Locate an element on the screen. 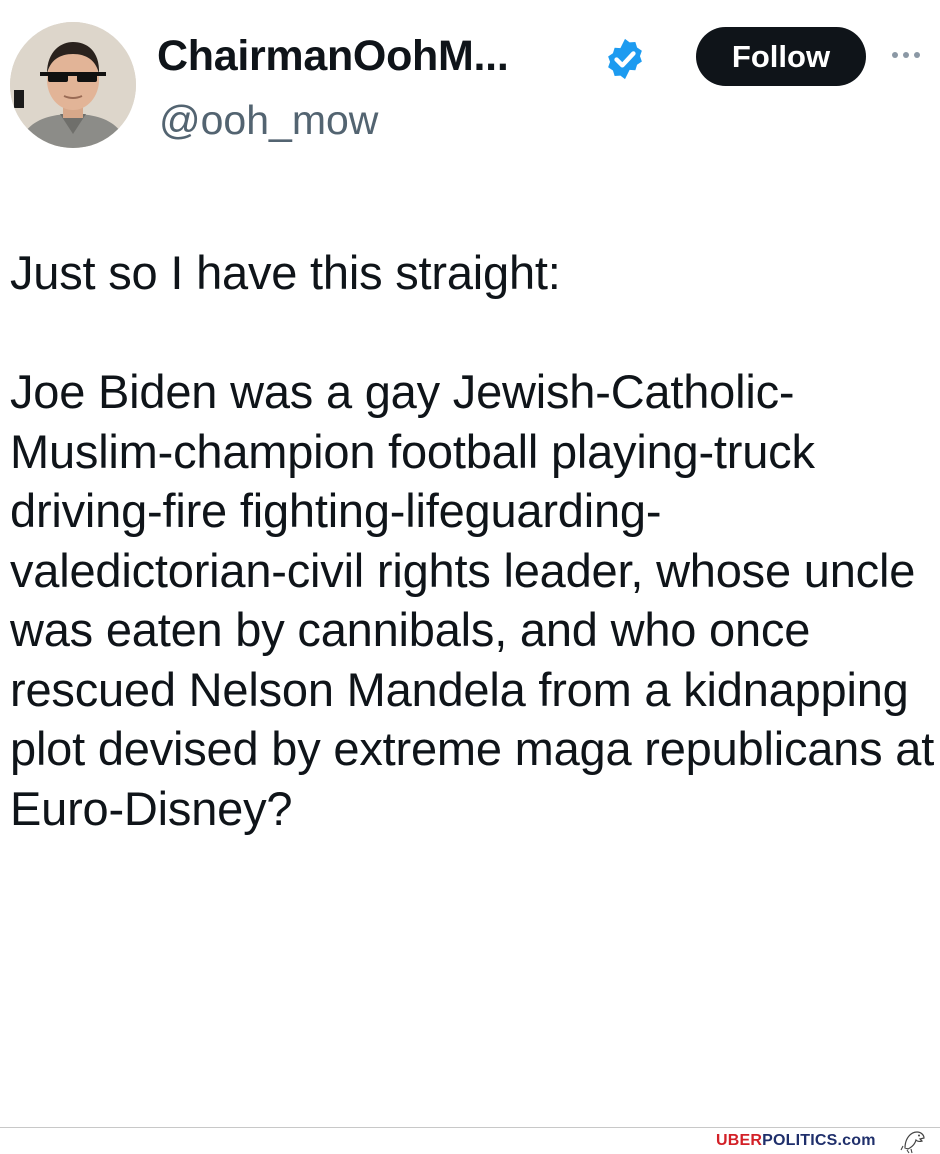 Image resolution: width=940 pixels, height=1154 pixels. follow-button: Follow is located at coordinates (781, 56).